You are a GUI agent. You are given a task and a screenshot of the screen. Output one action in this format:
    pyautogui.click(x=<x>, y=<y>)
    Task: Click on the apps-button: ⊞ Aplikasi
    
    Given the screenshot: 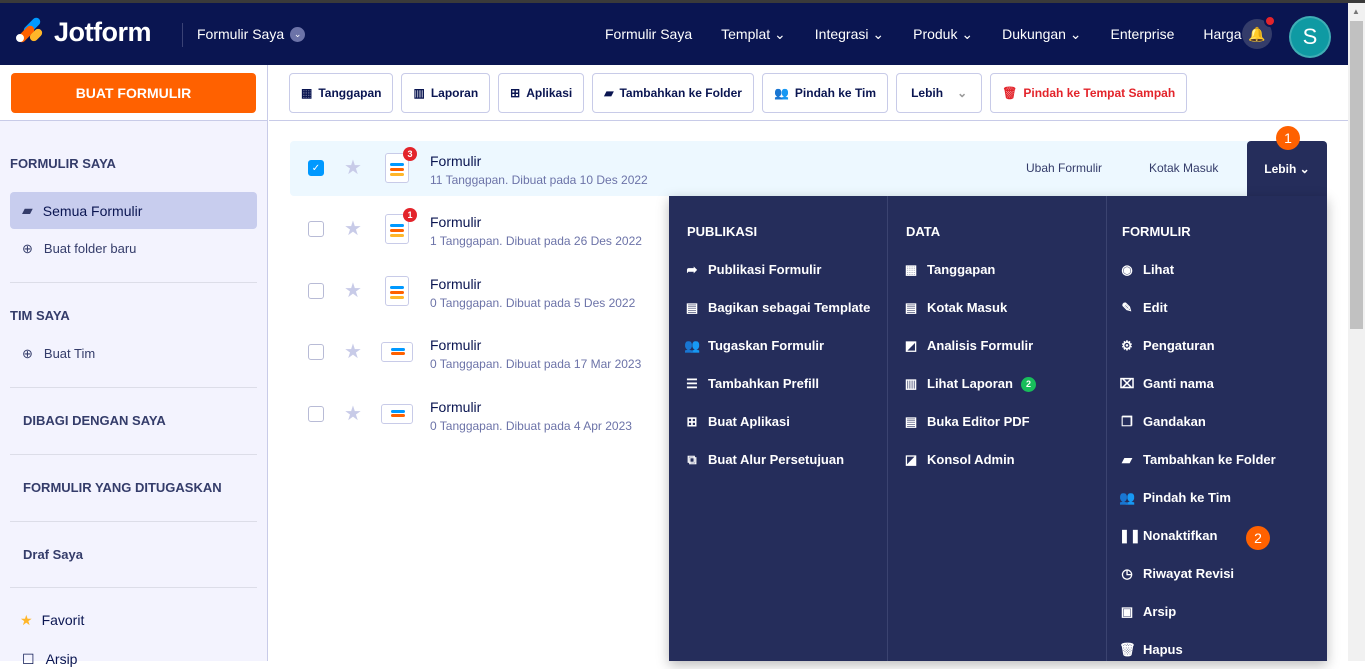 What is the action you would take?
    pyautogui.click(x=541, y=92)
    